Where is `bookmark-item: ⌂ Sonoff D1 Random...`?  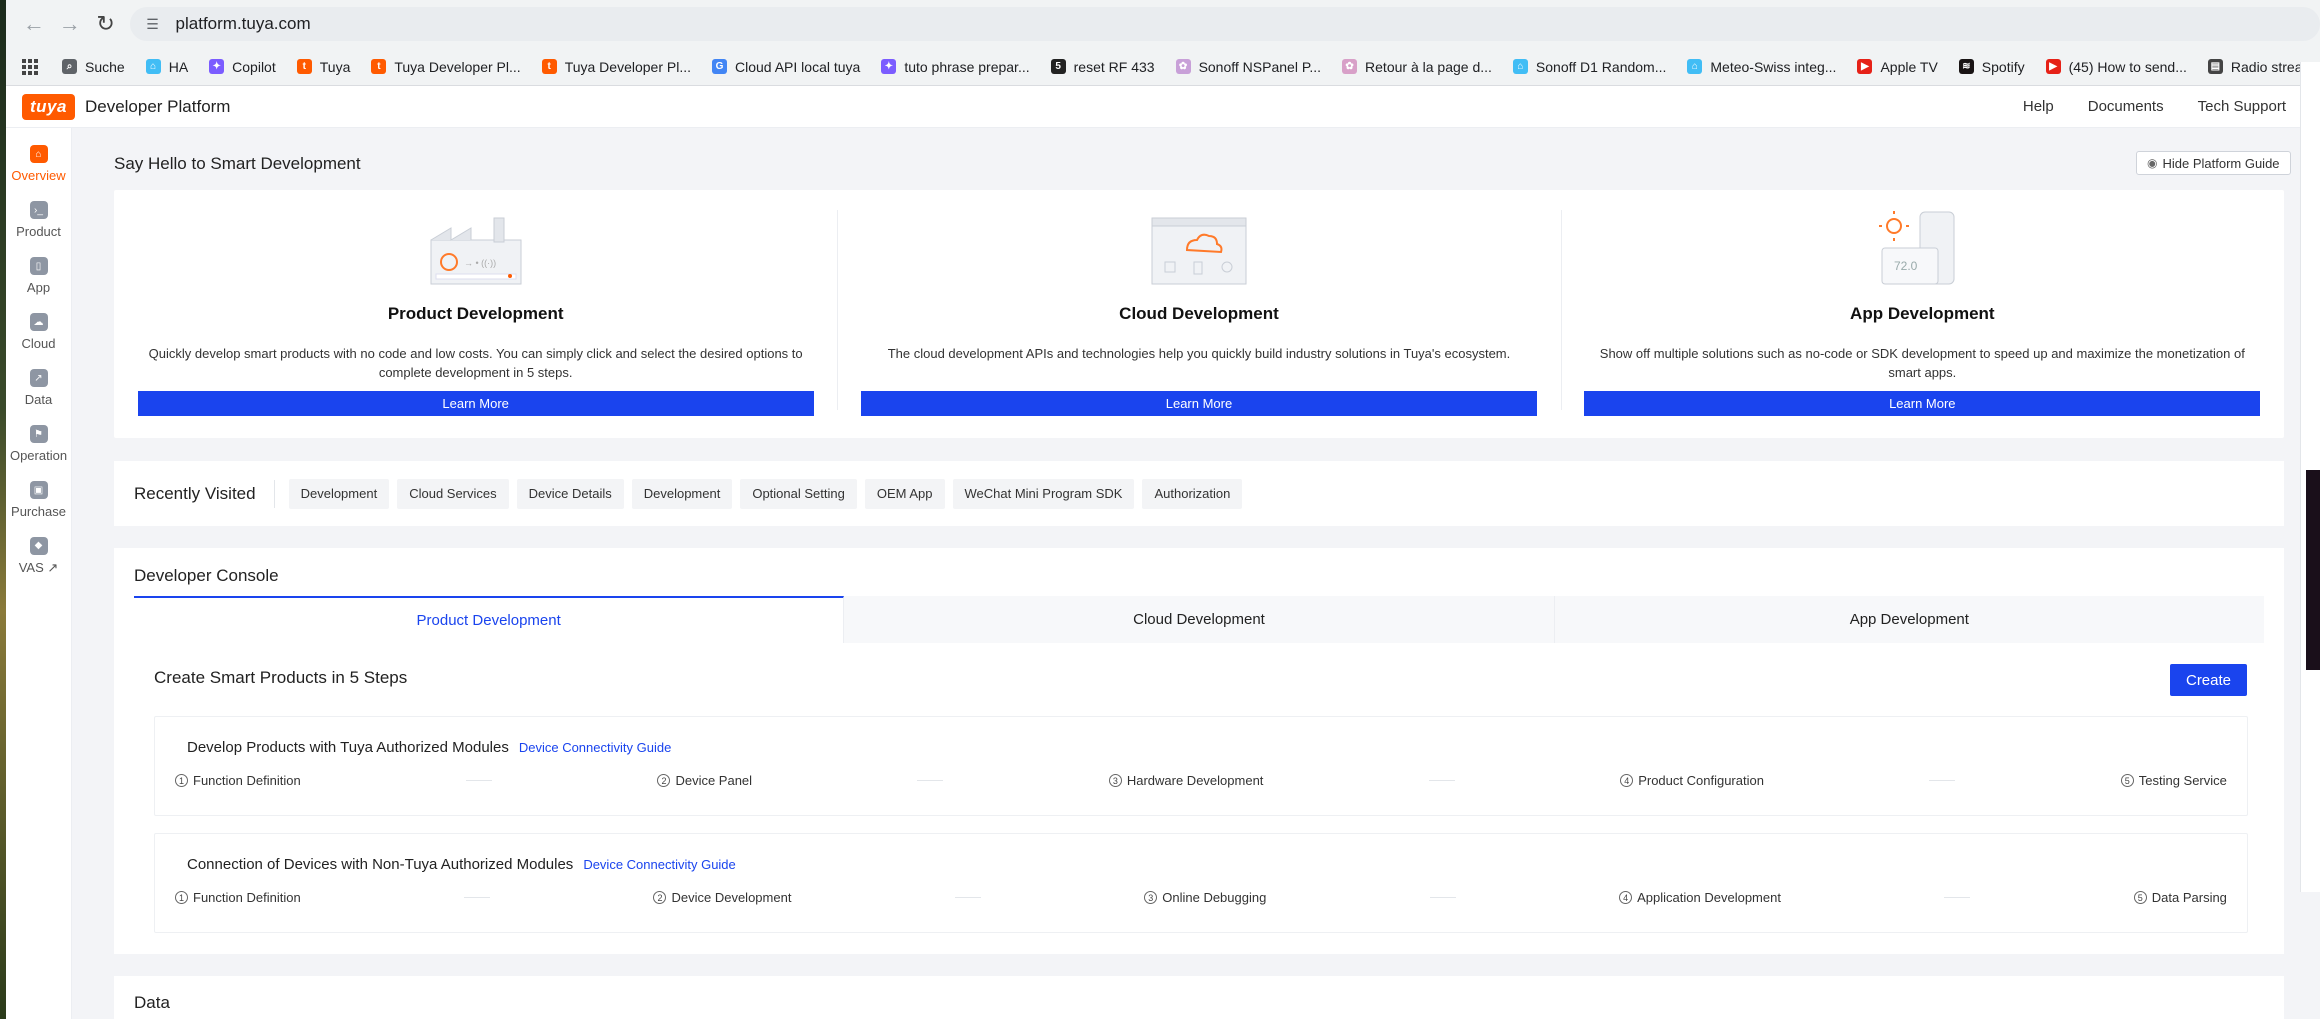
bookmark-item: ⌂ Sonoff D1 Random... is located at coordinates (1589, 67).